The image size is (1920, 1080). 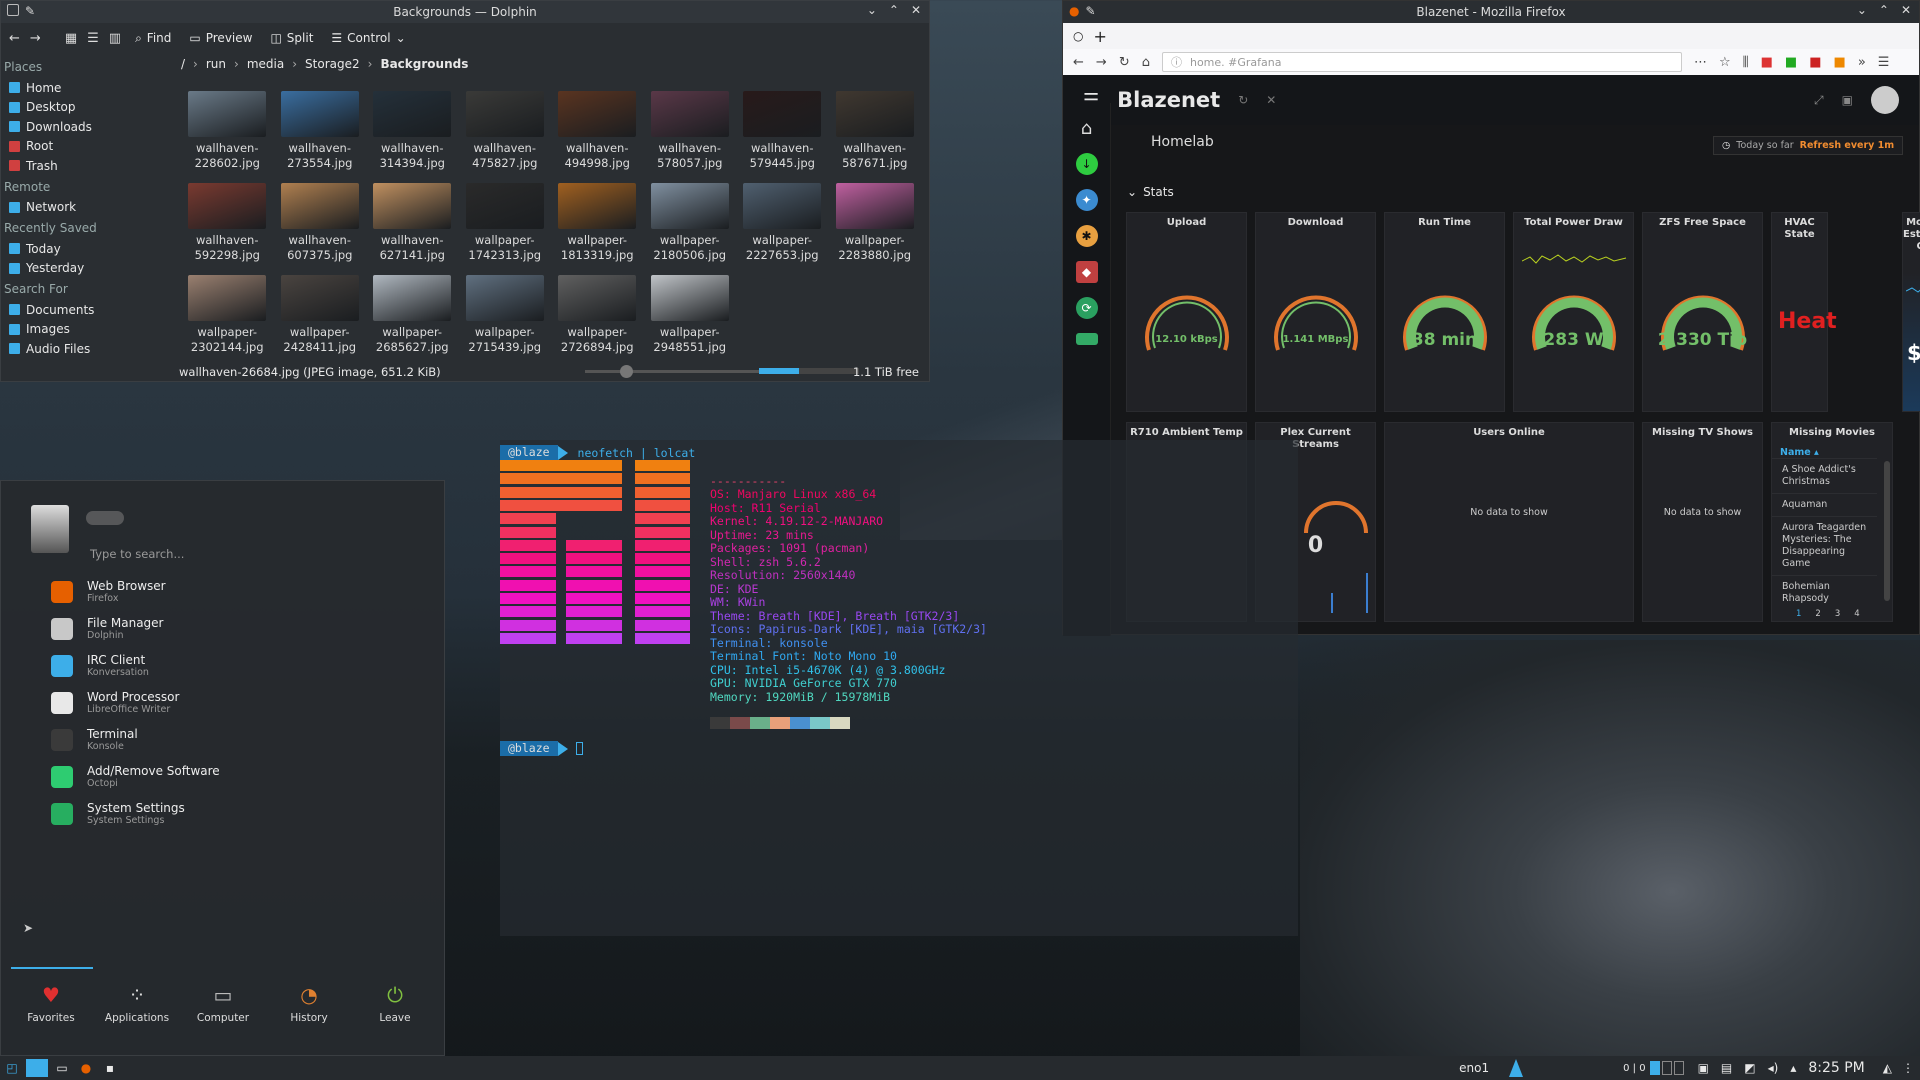 I want to click on tab-leave: ⏻ Leave, so click(x=395, y=1003).